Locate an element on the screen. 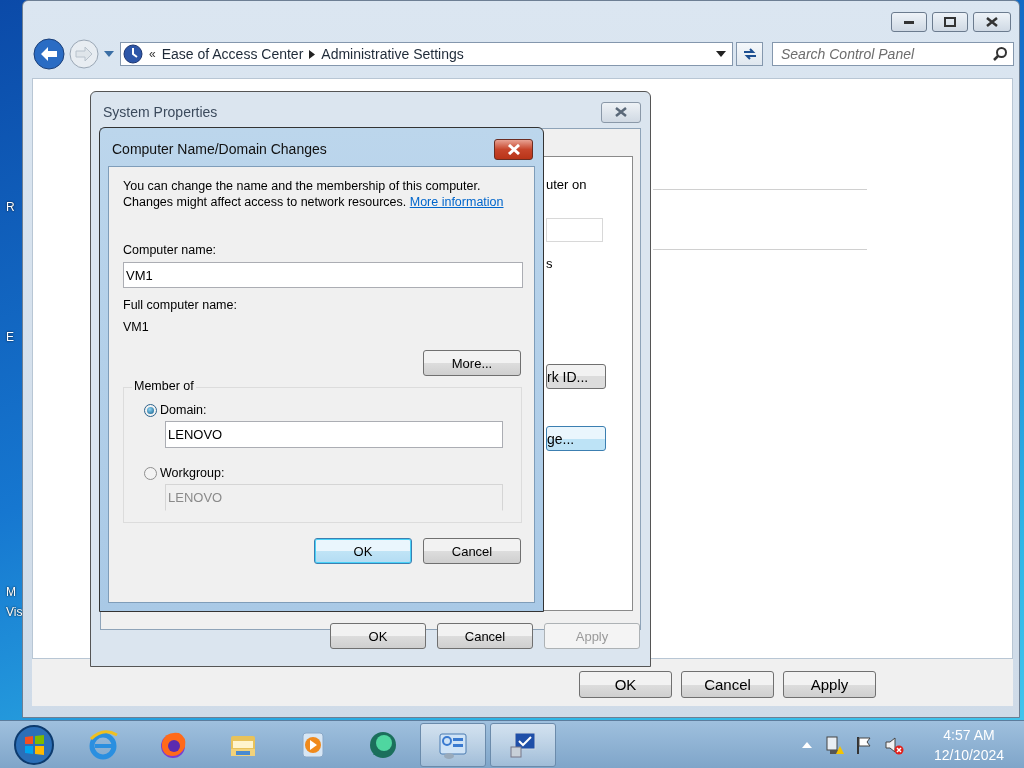 The width and height of the screenshot is (1024, 768). muted-speaker-icon is located at coordinates (893, 744).